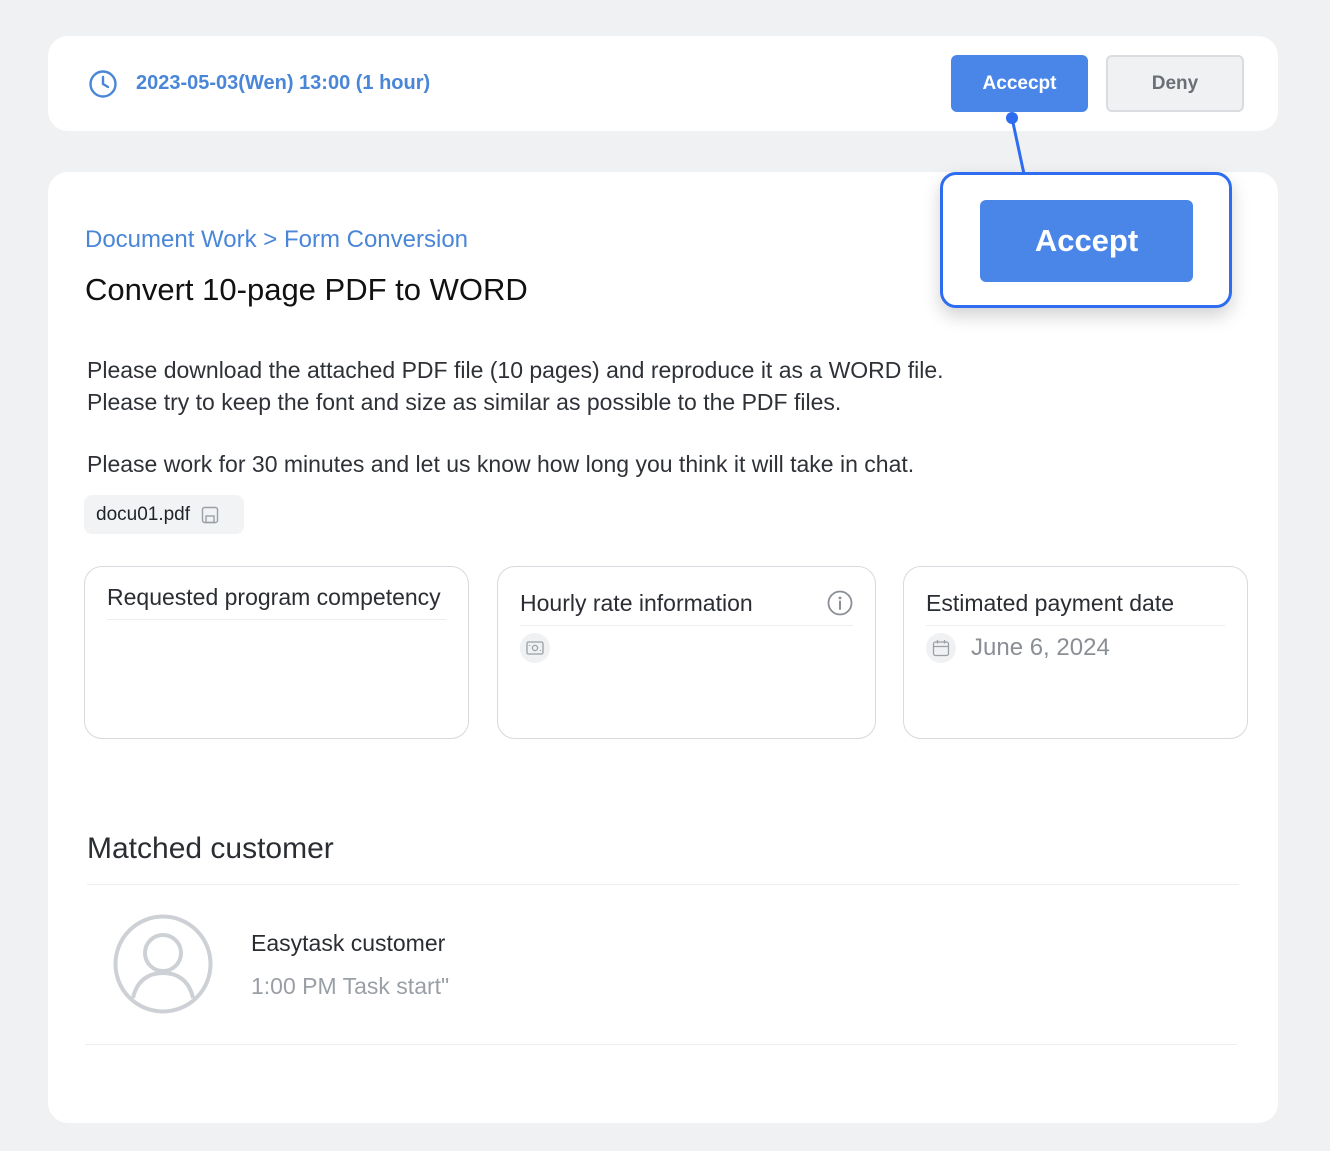 This screenshot has width=1330, height=1151. I want to click on competency-title: Requested program competency, so click(274, 596).